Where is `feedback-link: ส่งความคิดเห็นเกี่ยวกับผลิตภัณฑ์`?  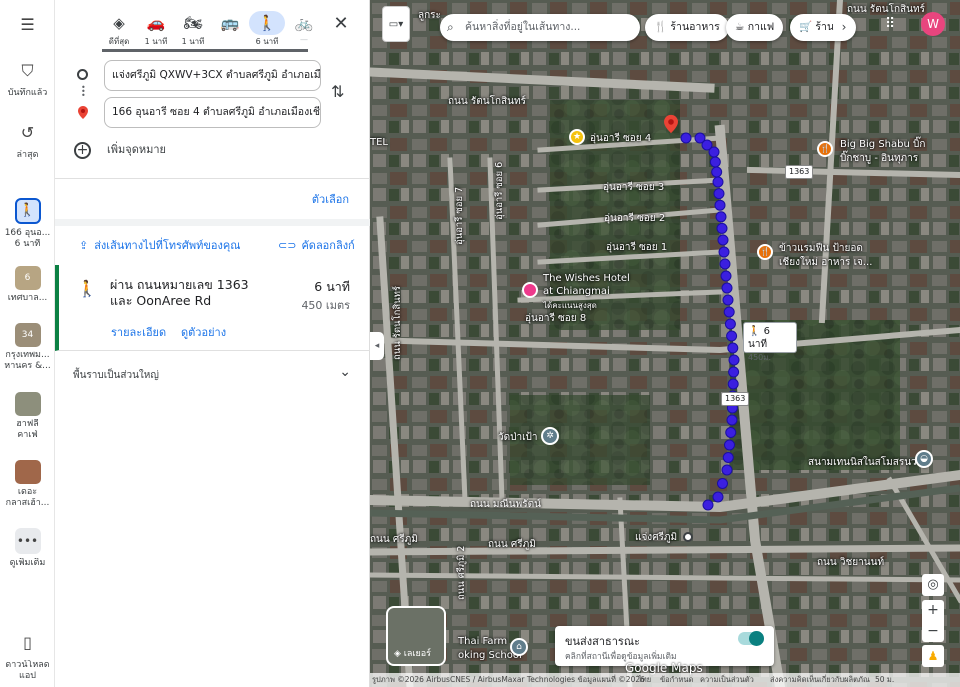 feedback-link: ส่งความคิดเห็นเกี่ยวกับผลิตภัณฑ์ is located at coordinates (820, 680).